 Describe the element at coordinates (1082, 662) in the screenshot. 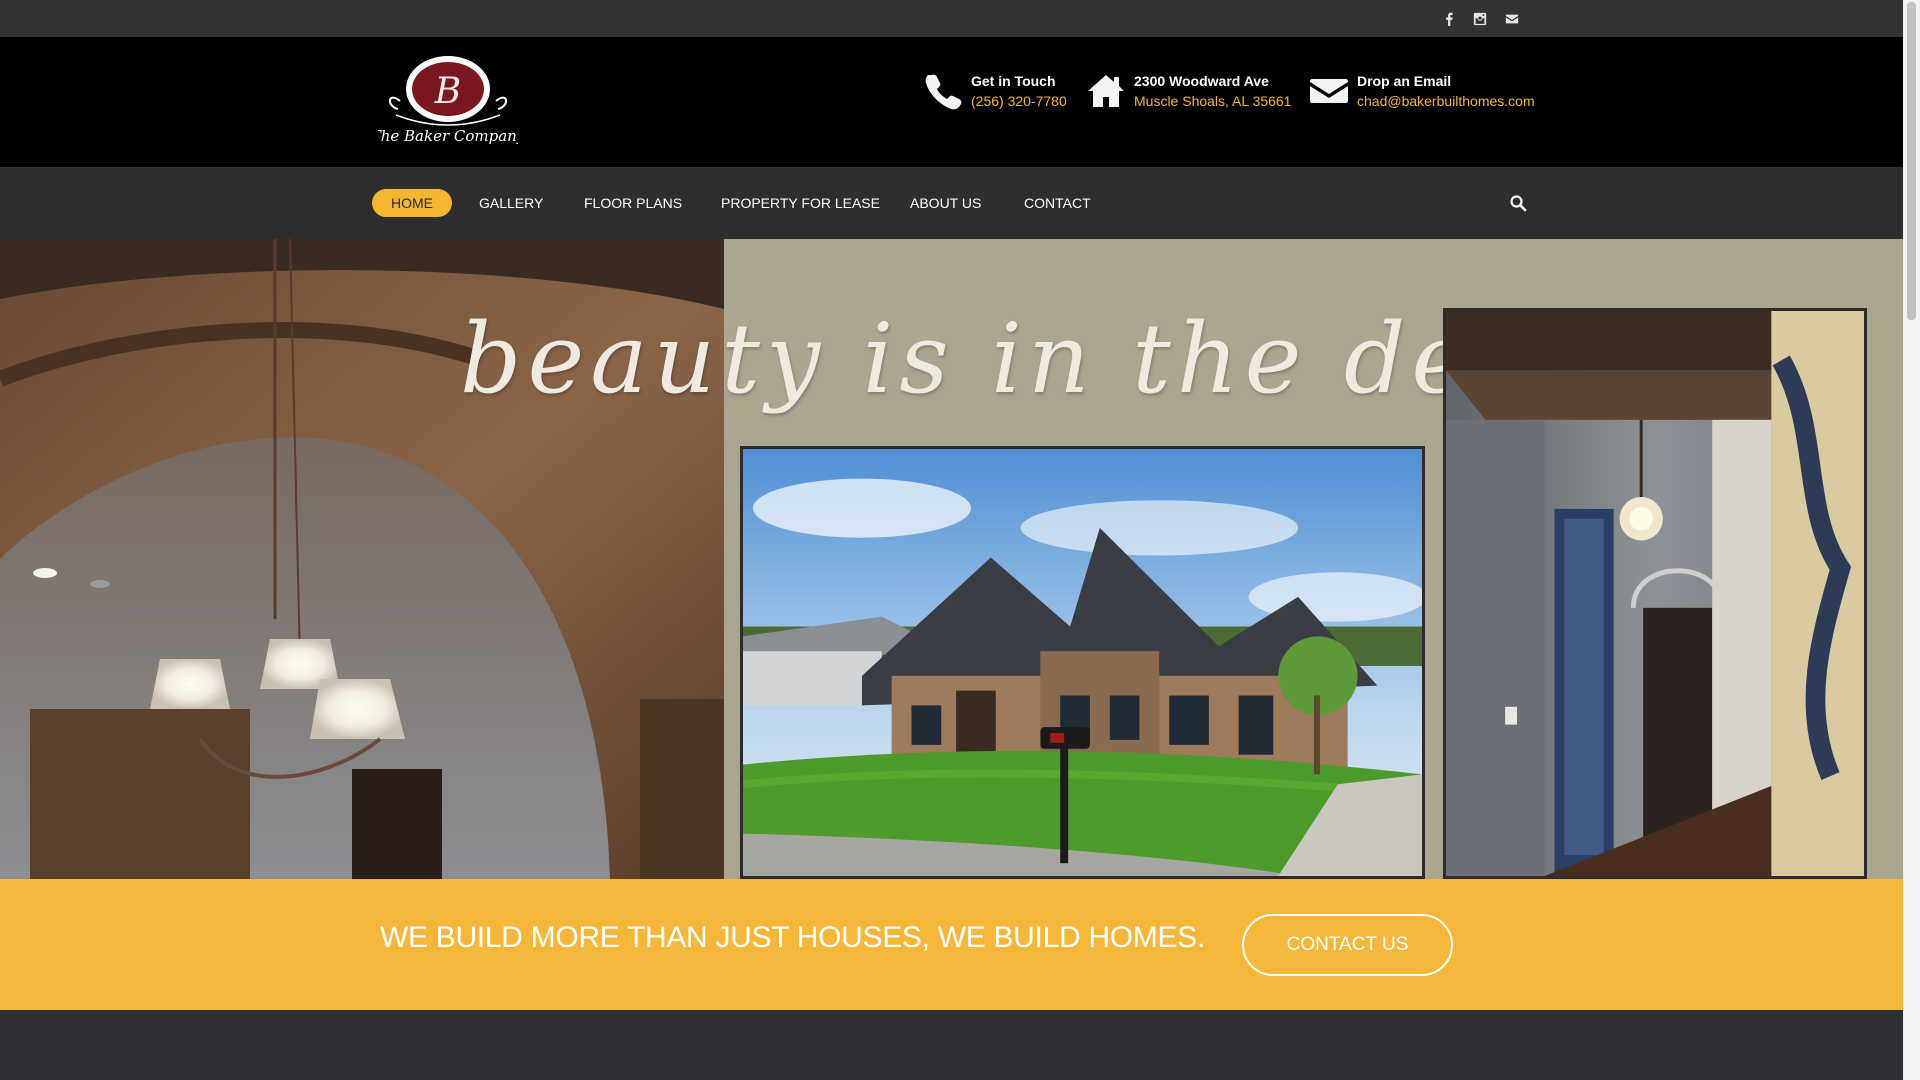

I see `house-exterior-photo` at that location.